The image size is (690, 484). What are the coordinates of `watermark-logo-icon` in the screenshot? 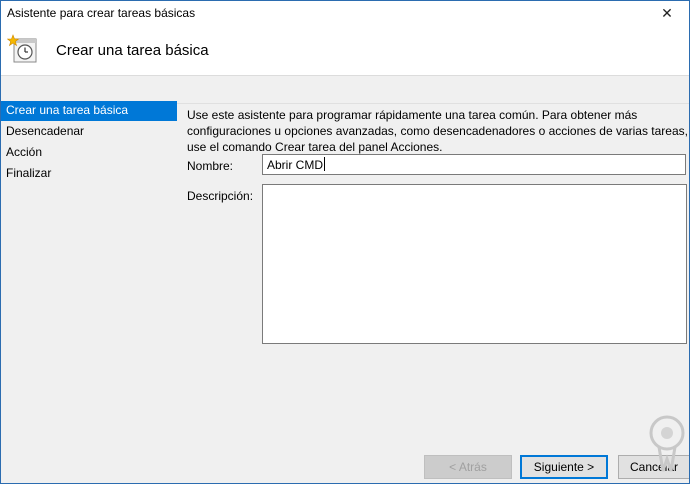 It's located at (667, 443).